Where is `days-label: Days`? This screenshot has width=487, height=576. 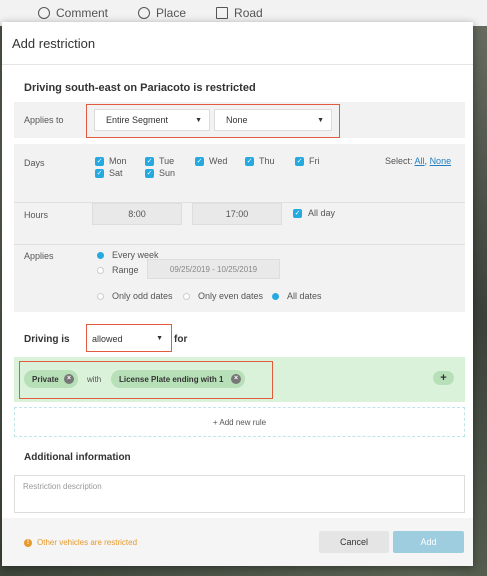 days-label: Days is located at coordinates (34, 163).